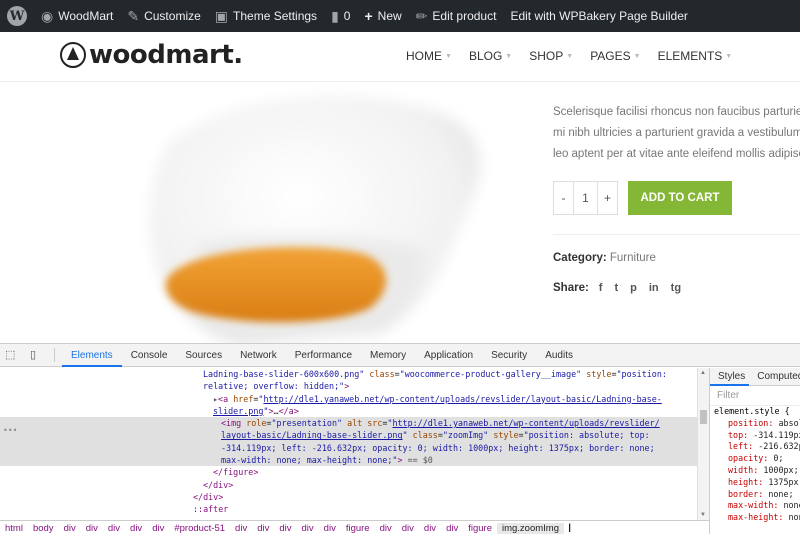 Image resolution: width=800 pixels, height=534 pixels. I want to click on breadcrumb-item: #product-51, so click(199, 528).